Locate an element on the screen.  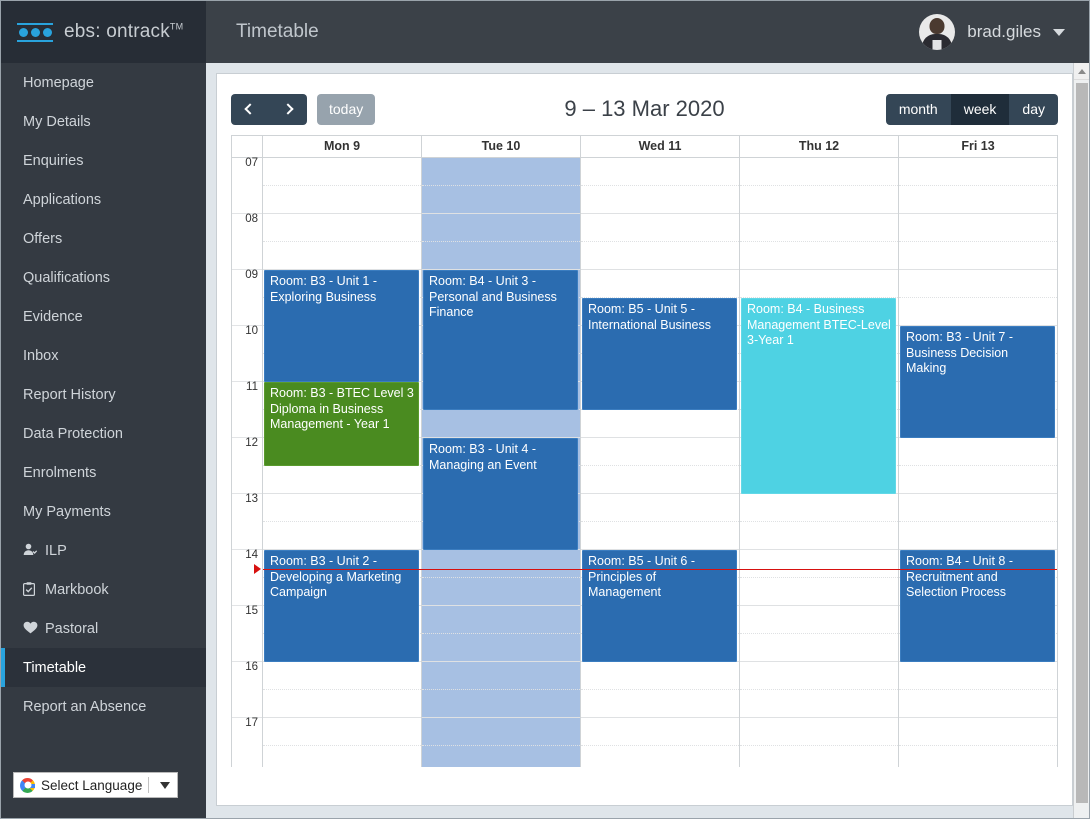
user-avatar-photo is located at coordinates (937, 32).